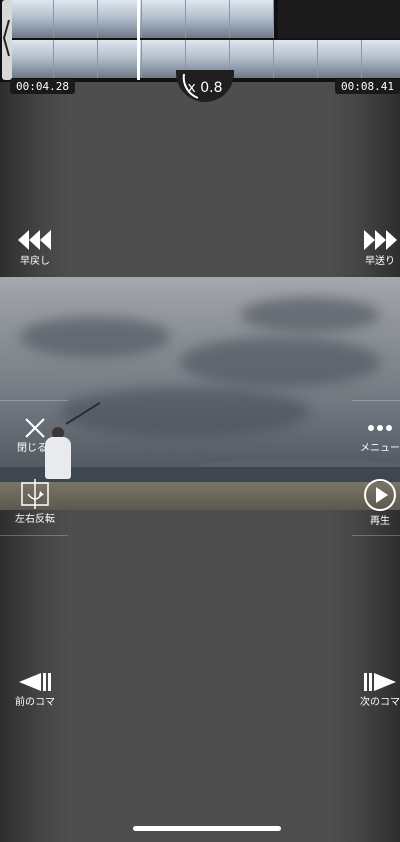 Image resolution: width=400 pixels, height=842 pixels. I want to click on play-circle-icon, so click(380, 495).